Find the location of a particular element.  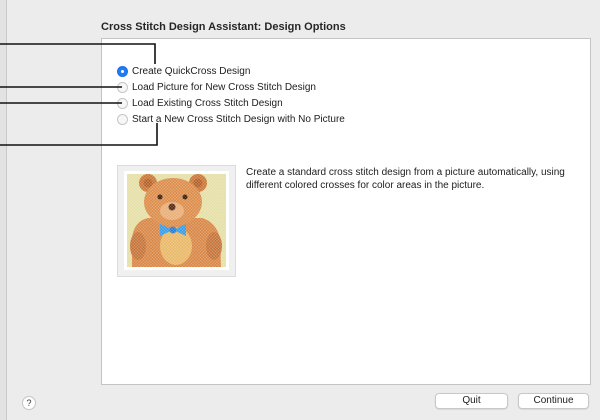

option-load-picture: Load Picture for New Cross Stitch Design is located at coordinates (216, 87).